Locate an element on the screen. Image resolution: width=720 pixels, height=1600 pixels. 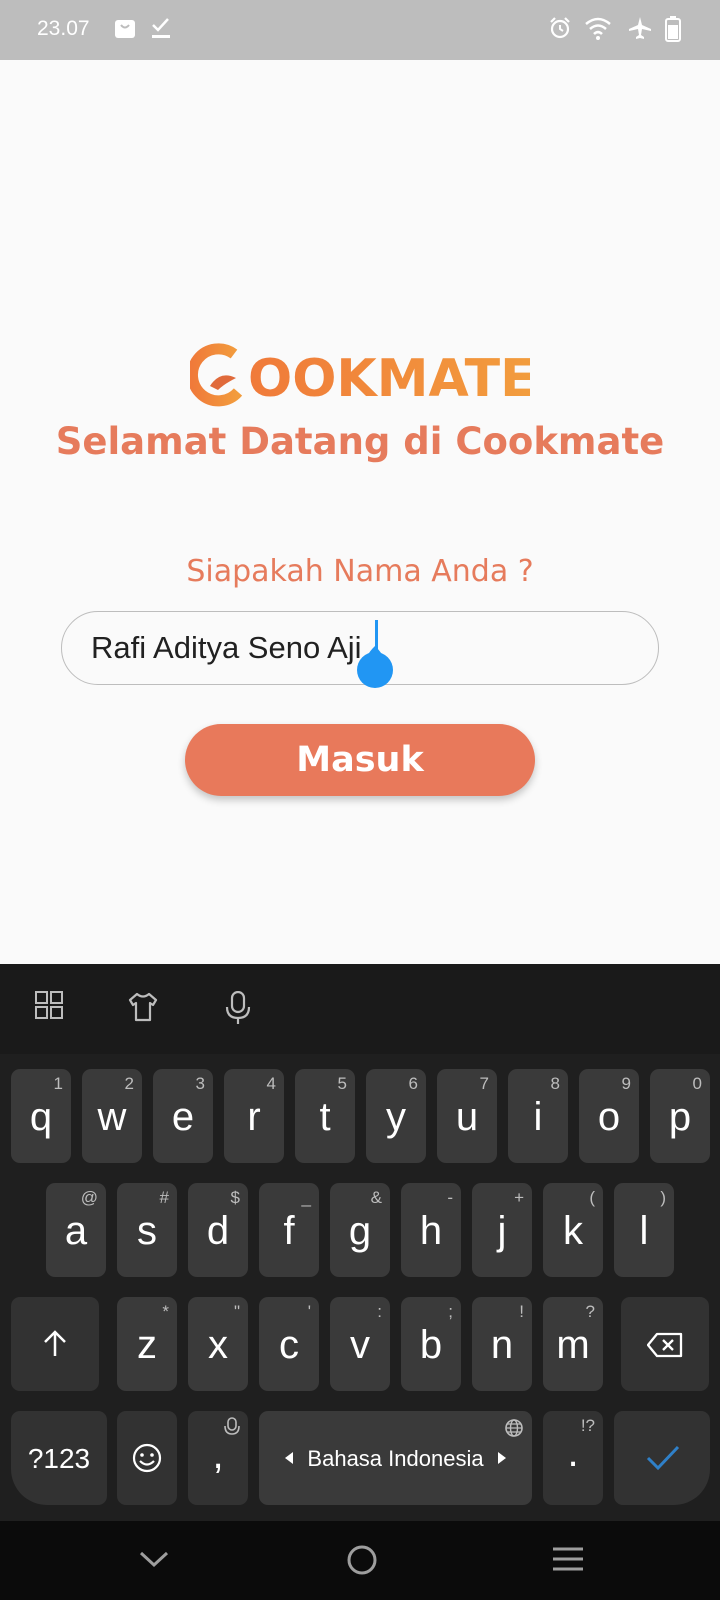
key-t: 5t is located at coordinates (325, 1116).